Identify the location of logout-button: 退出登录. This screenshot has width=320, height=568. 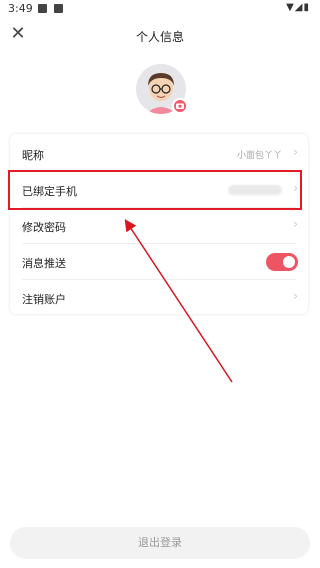
(160, 543).